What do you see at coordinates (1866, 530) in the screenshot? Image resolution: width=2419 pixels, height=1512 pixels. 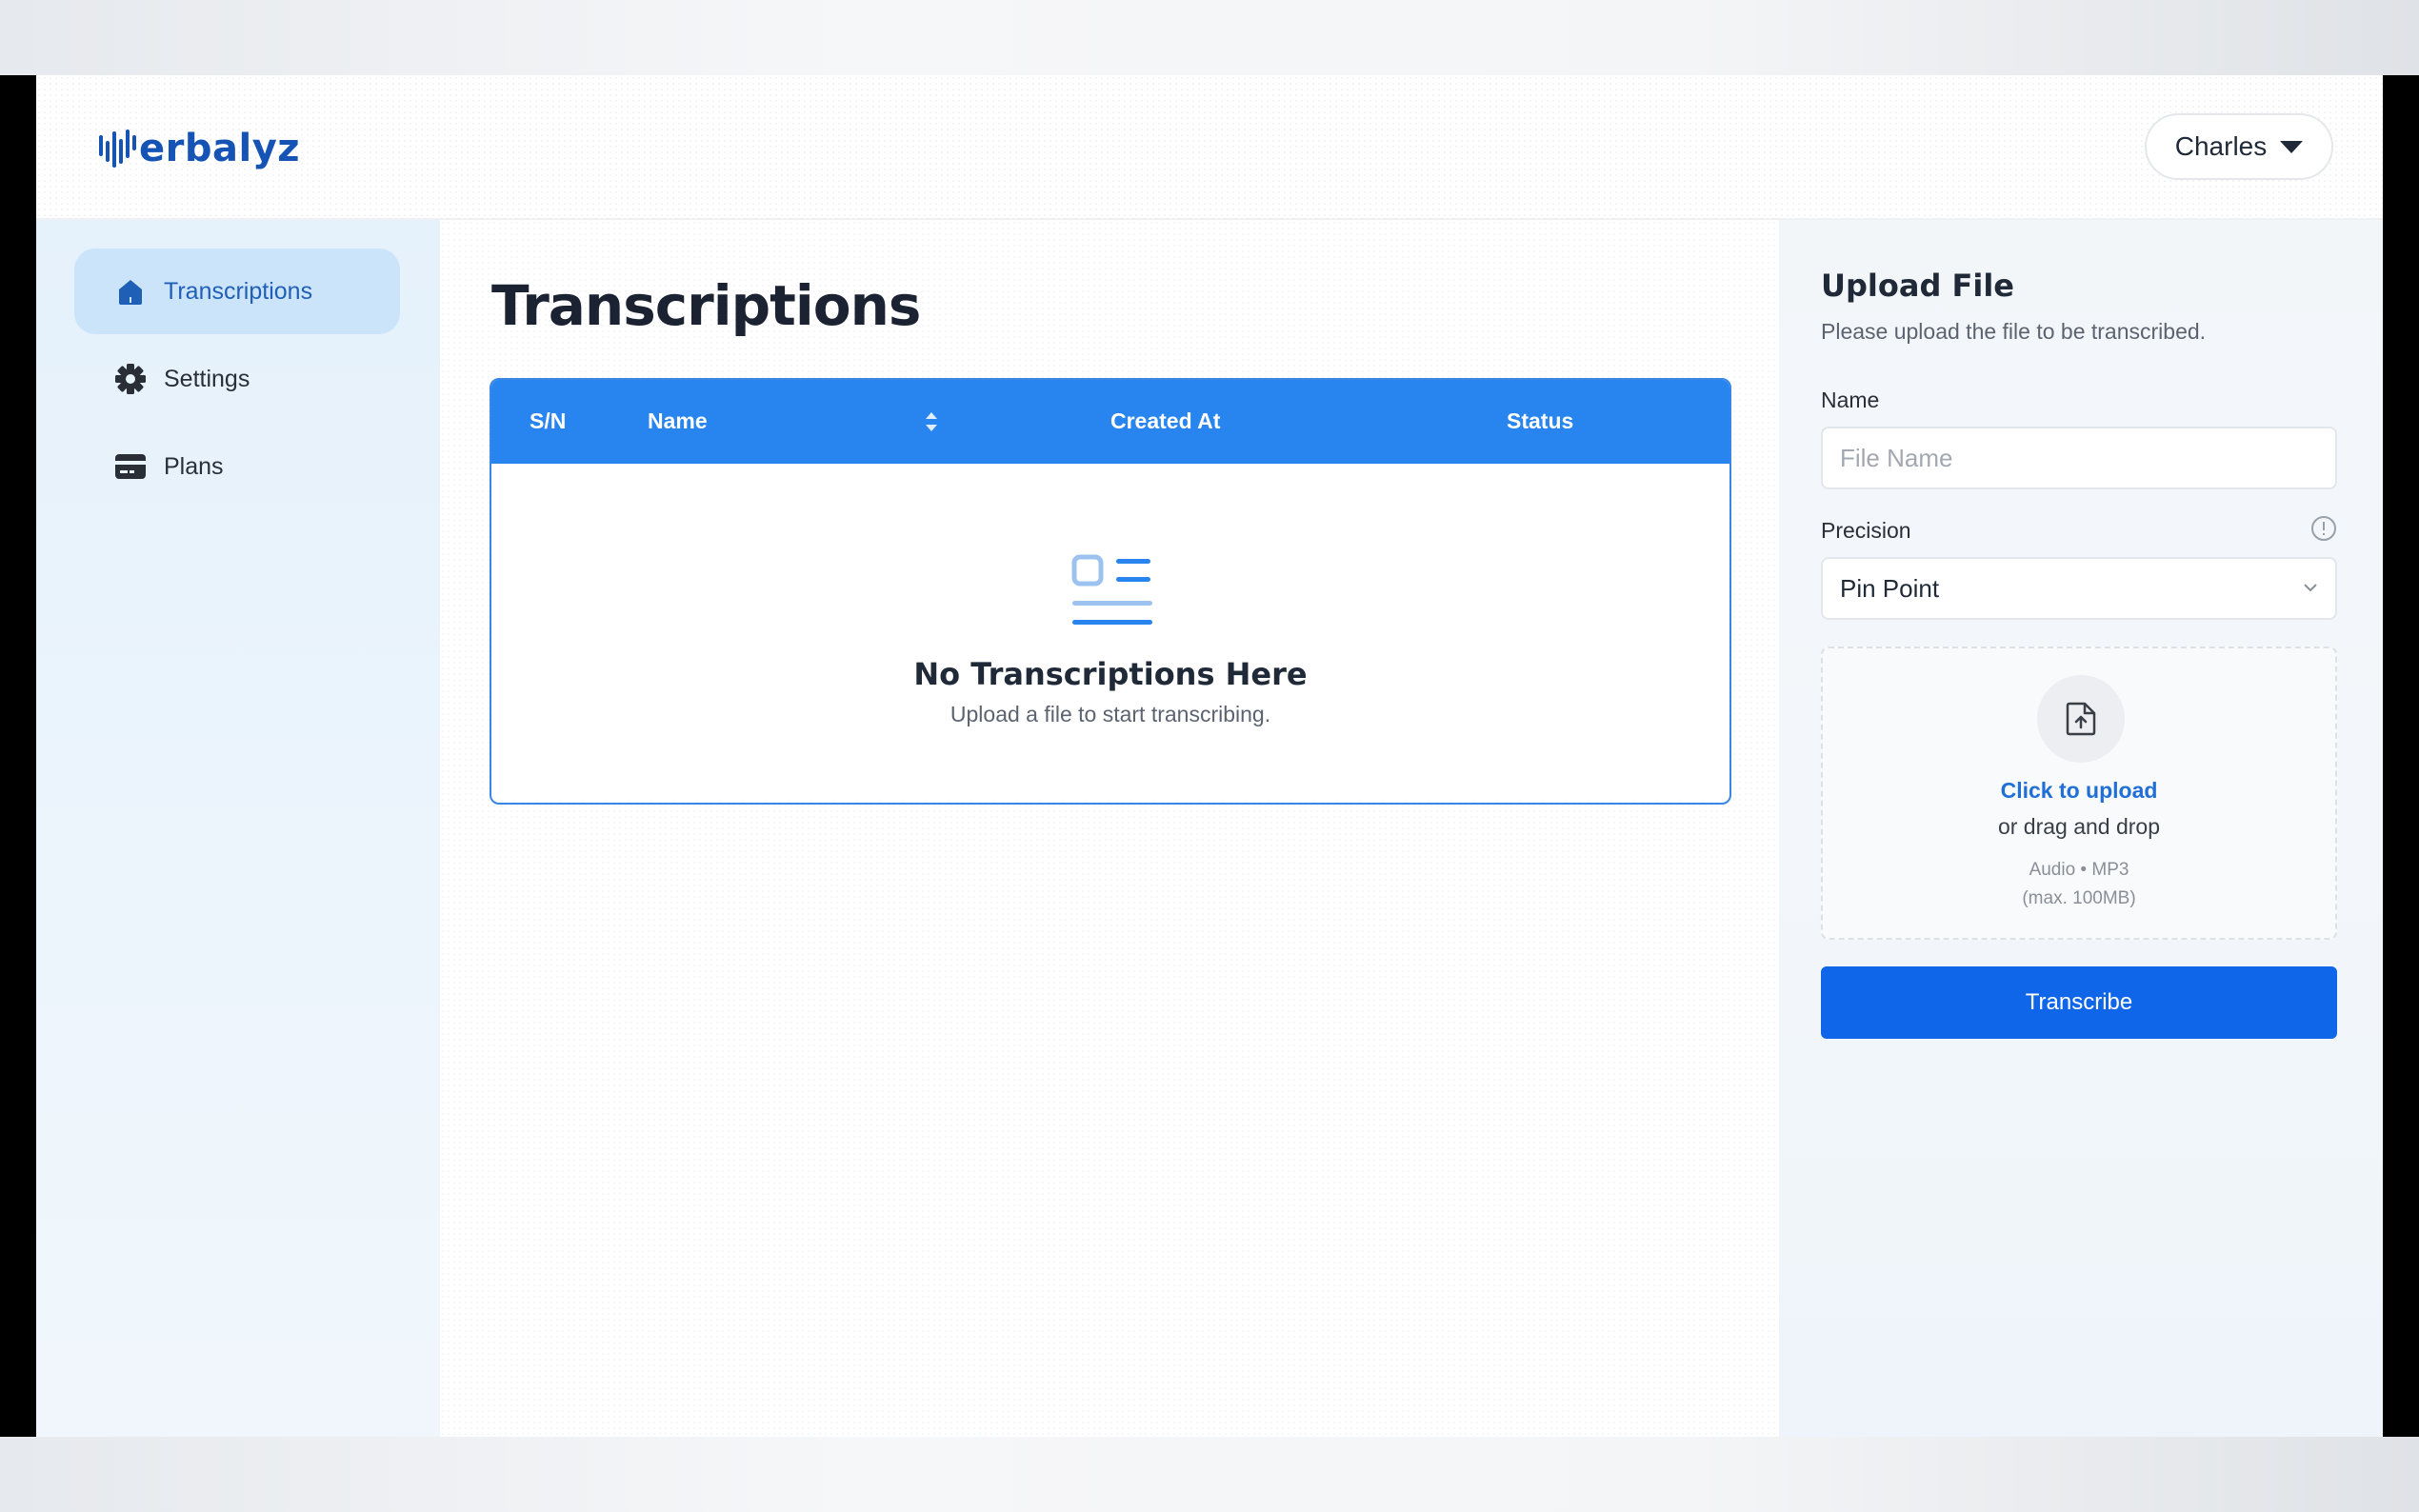 I see `precision-label: Precision` at bounding box center [1866, 530].